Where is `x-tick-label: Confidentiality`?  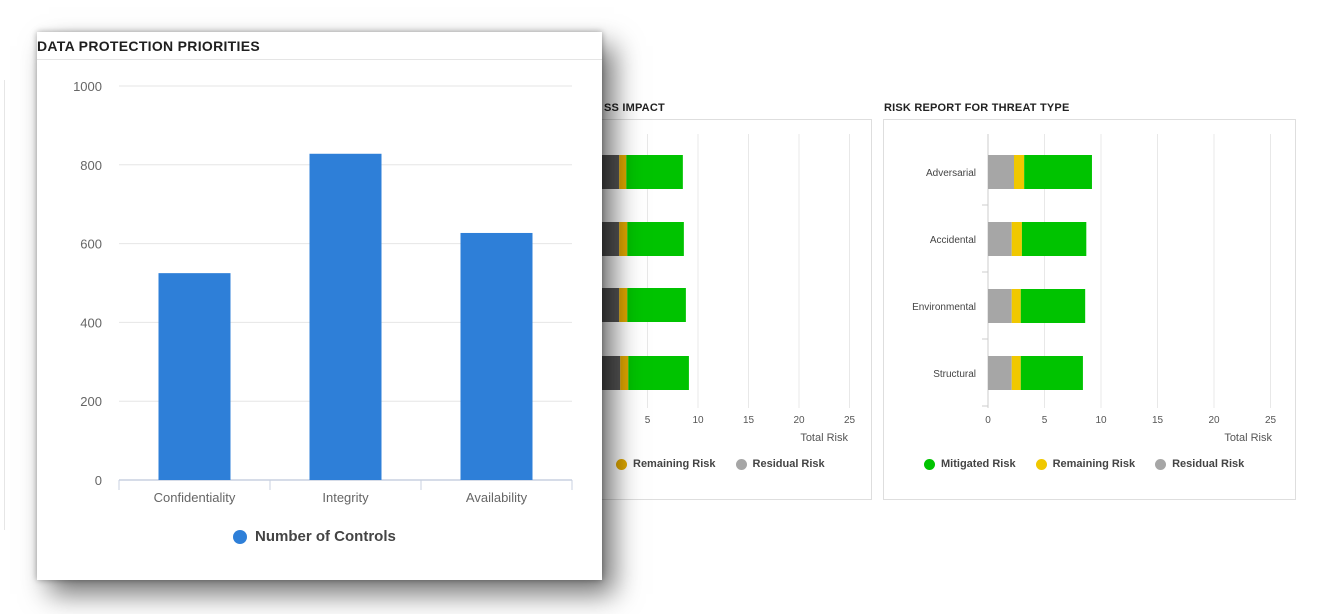
x-tick-label: Confidentiality is located at coordinates (195, 497).